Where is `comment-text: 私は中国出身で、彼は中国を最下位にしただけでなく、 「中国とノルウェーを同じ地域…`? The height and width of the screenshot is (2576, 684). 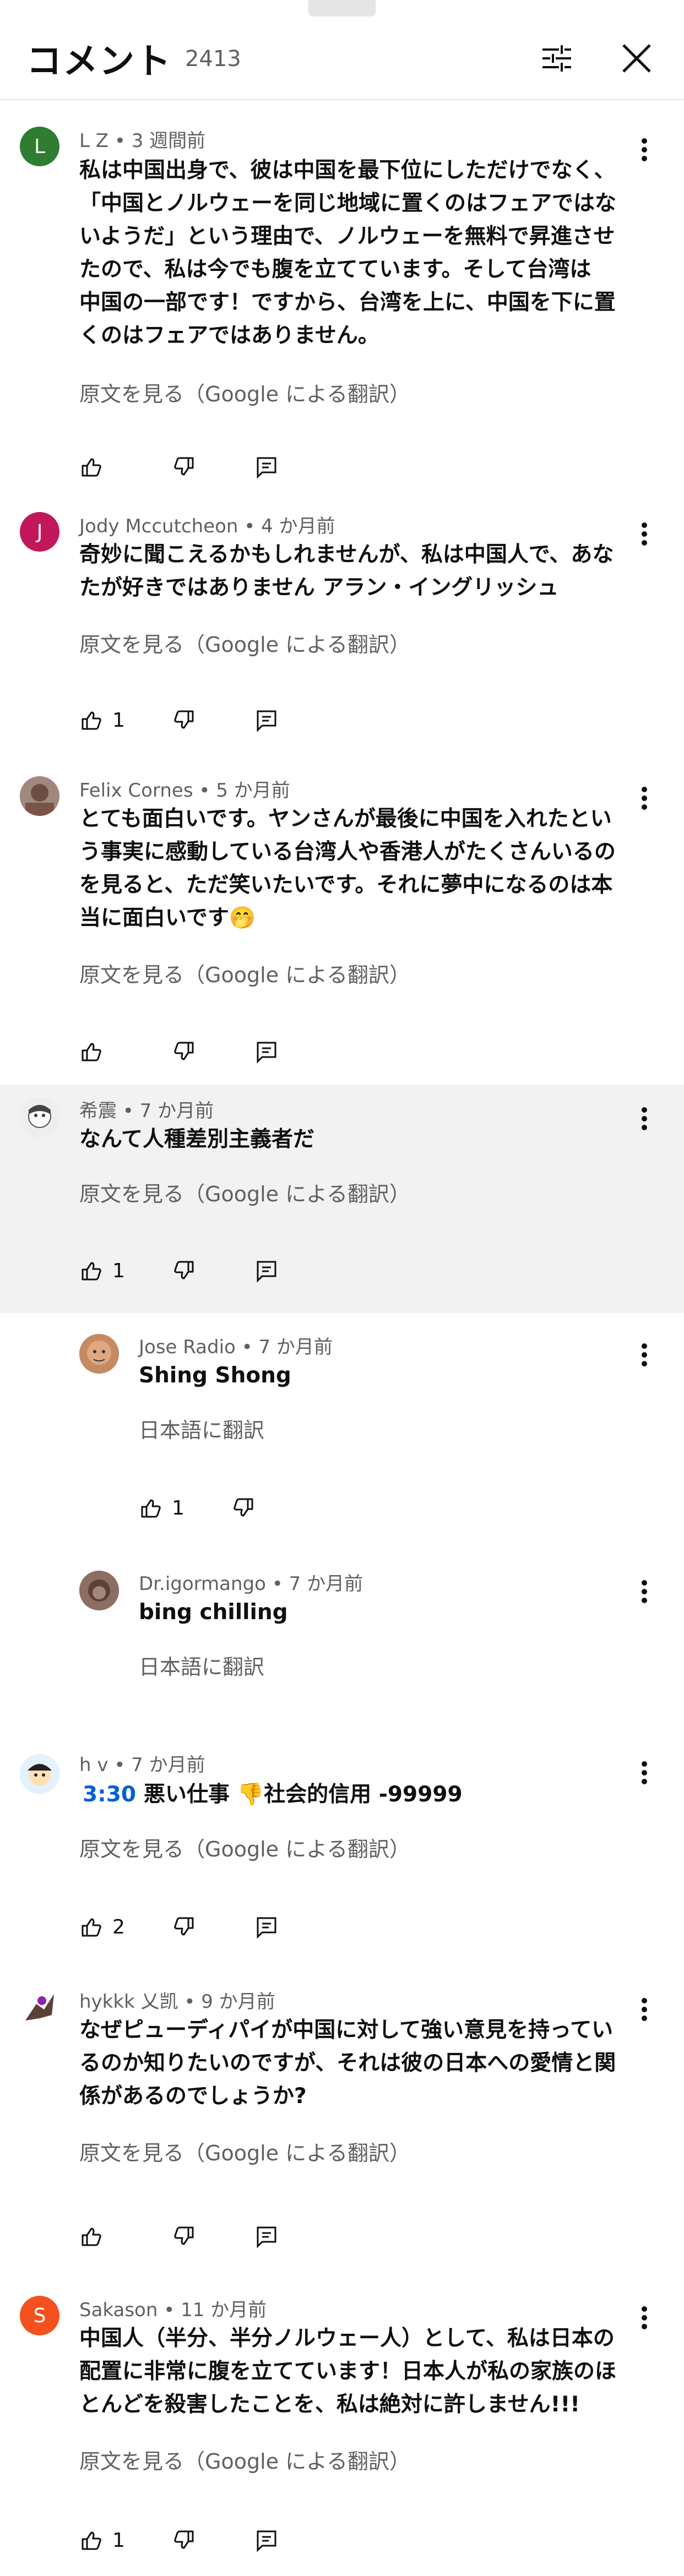
comment-text: 私は中国出身で、彼は中国を最下位にしただけでなく、 「中国とノルウェーを同じ地域… is located at coordinates (348, 253).